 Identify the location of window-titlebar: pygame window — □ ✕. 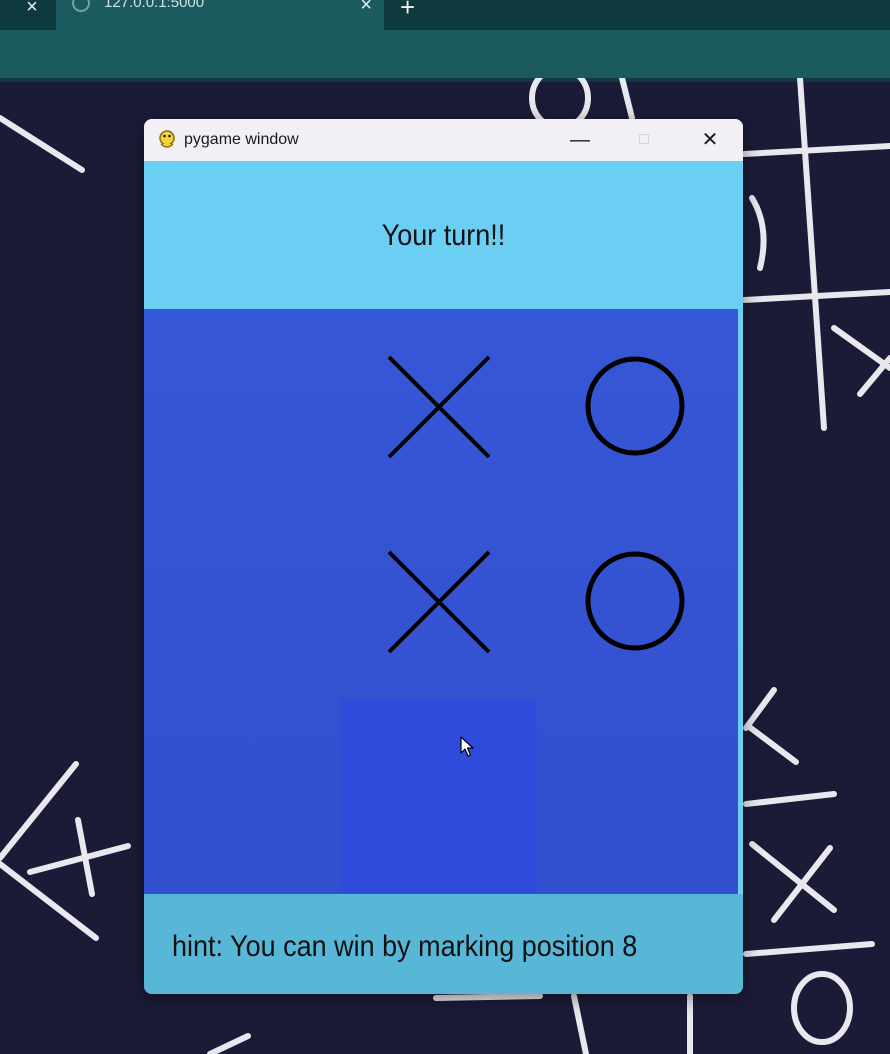
(443, 140).